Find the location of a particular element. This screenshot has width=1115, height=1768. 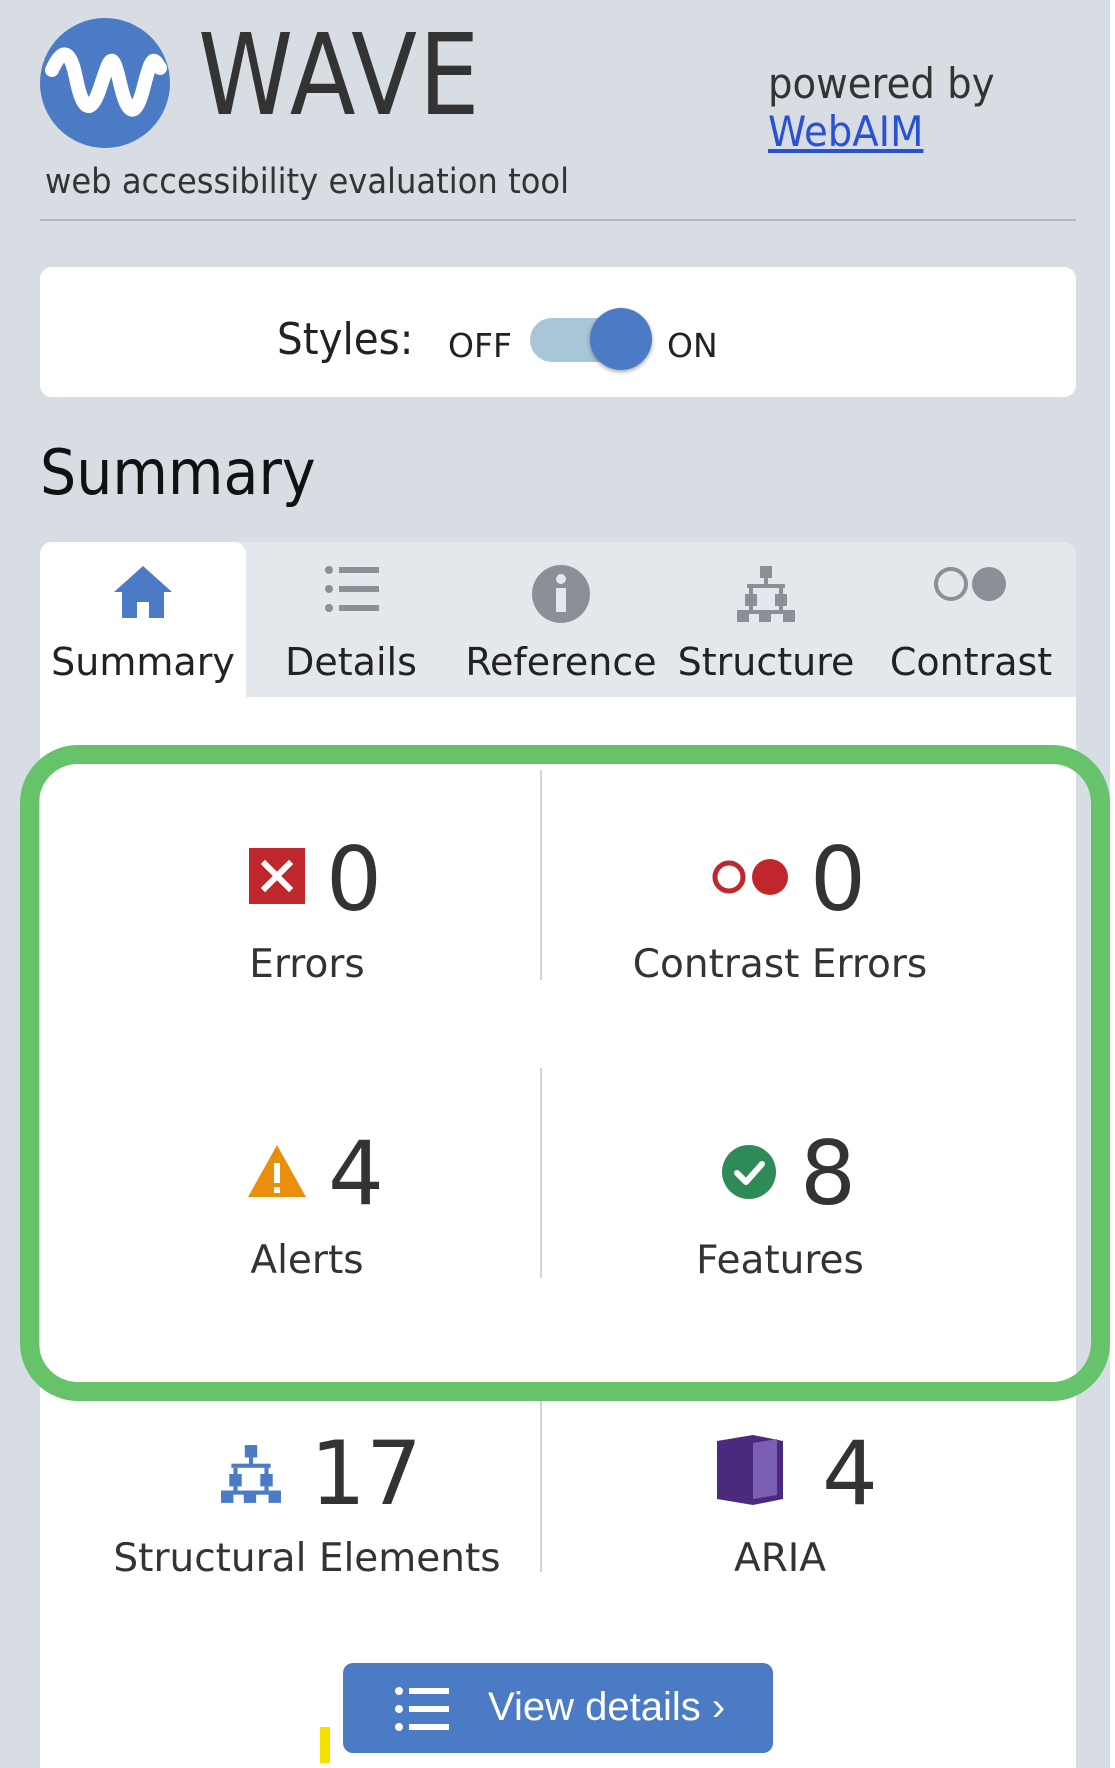

styles-on-label: ON is located at coordinates (692, 345).